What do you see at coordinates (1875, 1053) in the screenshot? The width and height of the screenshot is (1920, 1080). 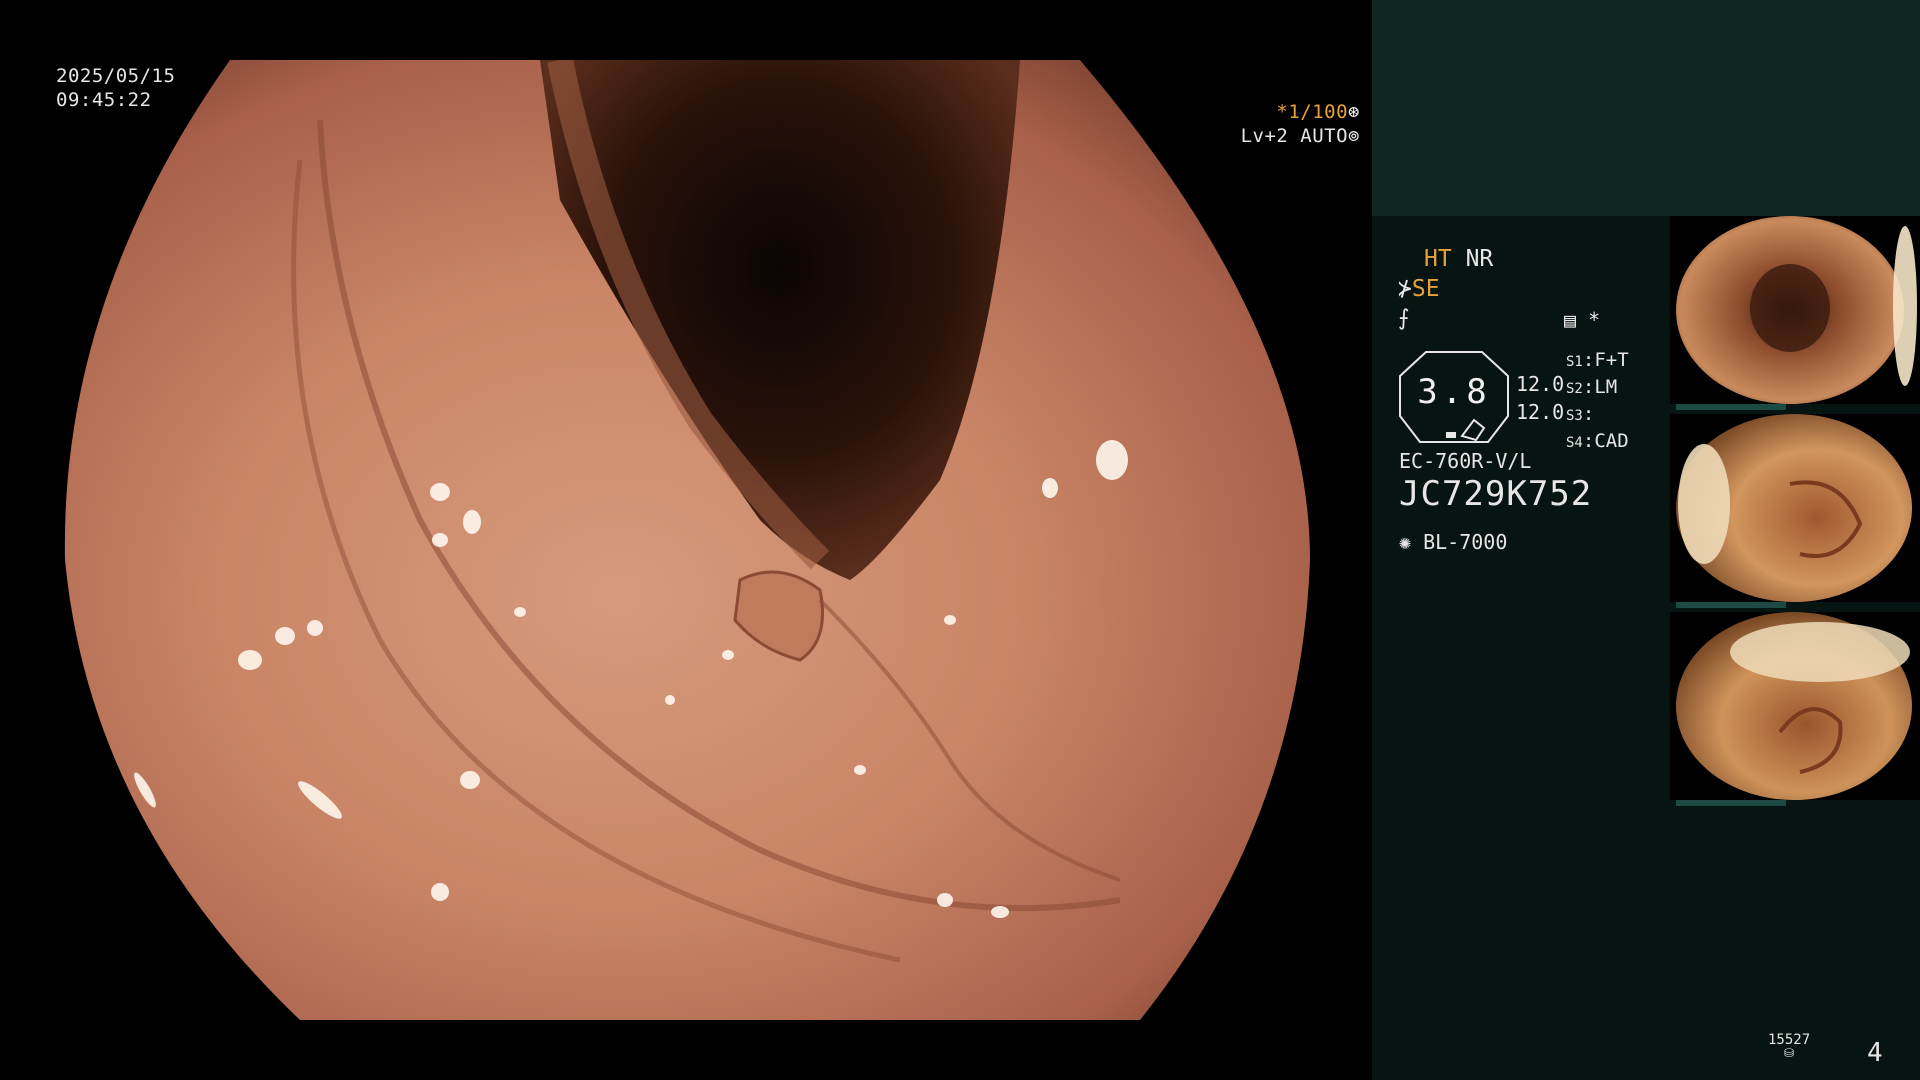 I see `page-number: 4` at bounding box center [1875, 1053].